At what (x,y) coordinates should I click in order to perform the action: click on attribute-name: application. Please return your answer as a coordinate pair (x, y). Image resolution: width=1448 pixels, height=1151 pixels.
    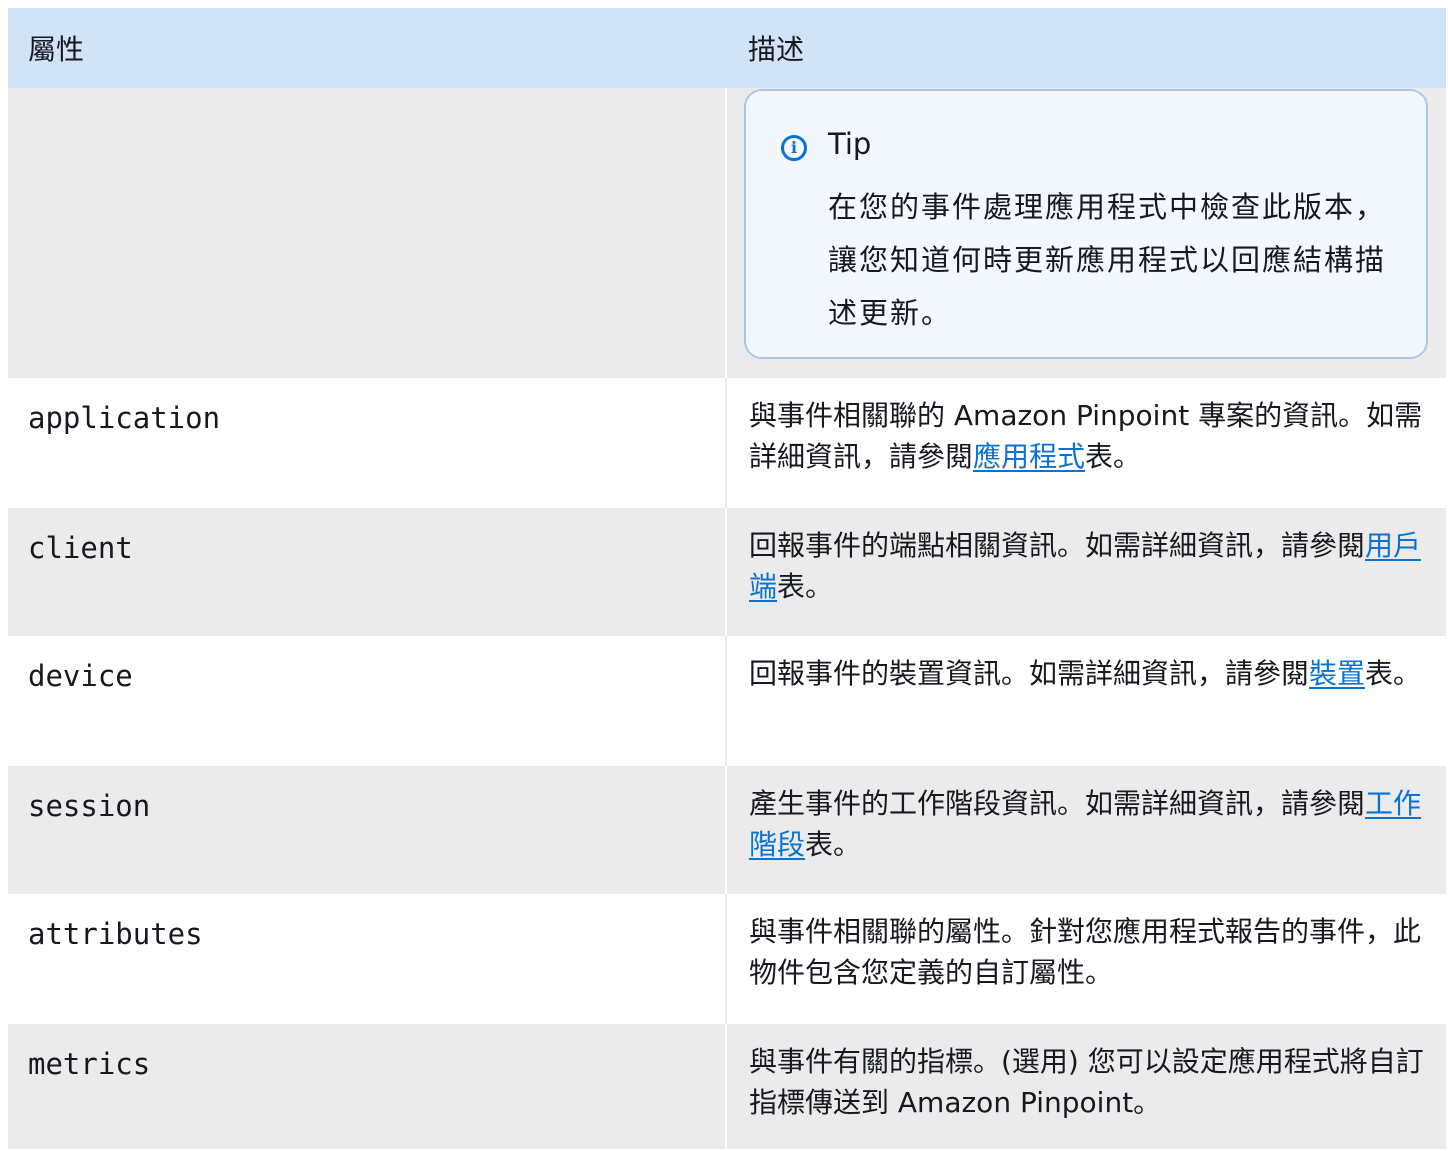
    Looking at the image, I should click on (124, 418).